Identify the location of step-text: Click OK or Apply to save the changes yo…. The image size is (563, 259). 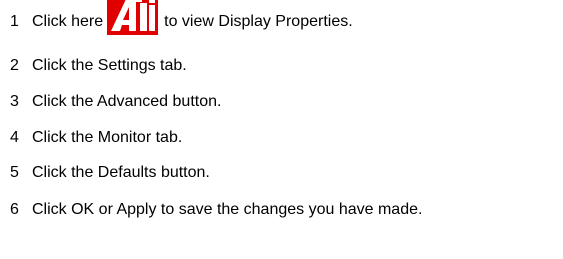
(227, 209).